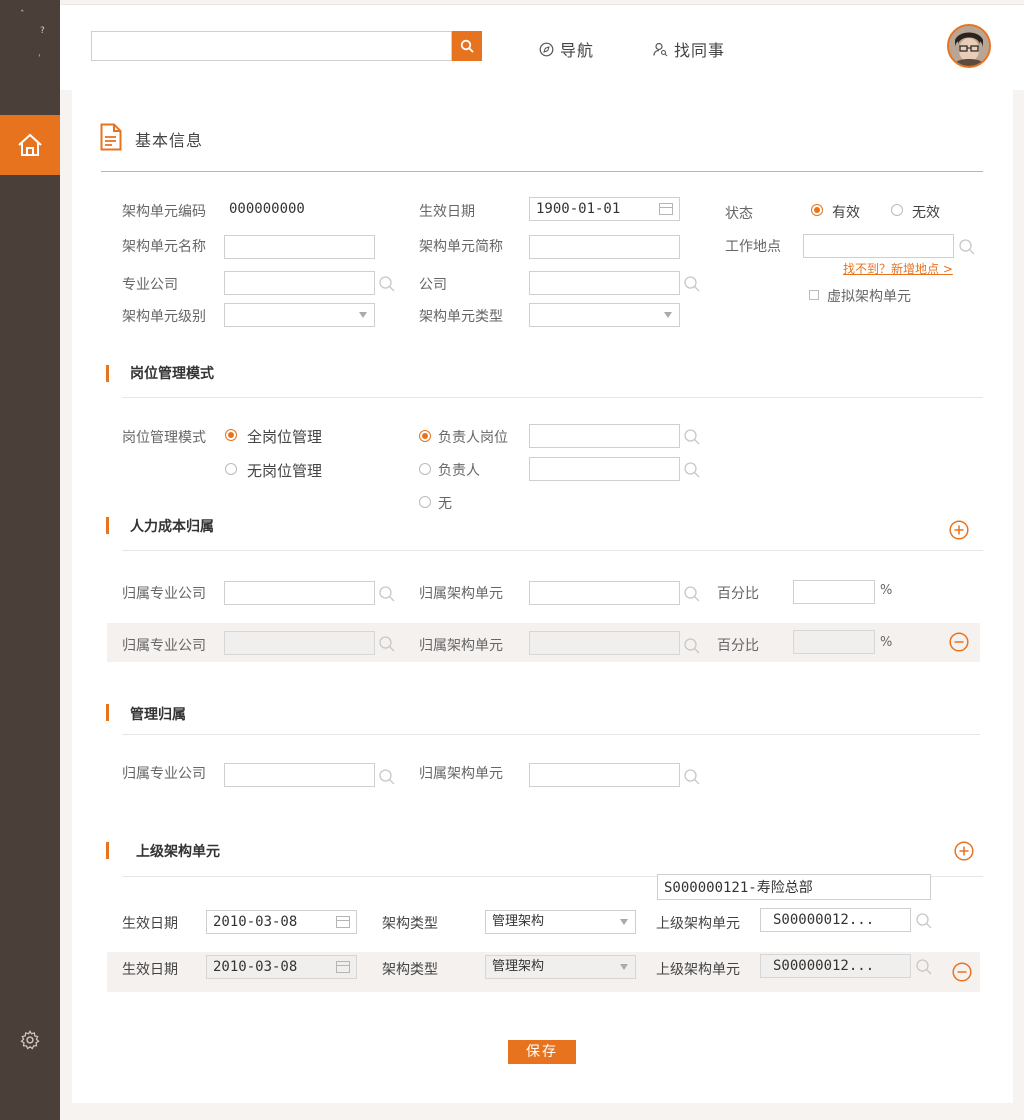 This screenshot has width=1024, height=1120. What do you see at coordinates (299, 247) in the screenshot?
I see `name-input` at bounding box center [299, 247].